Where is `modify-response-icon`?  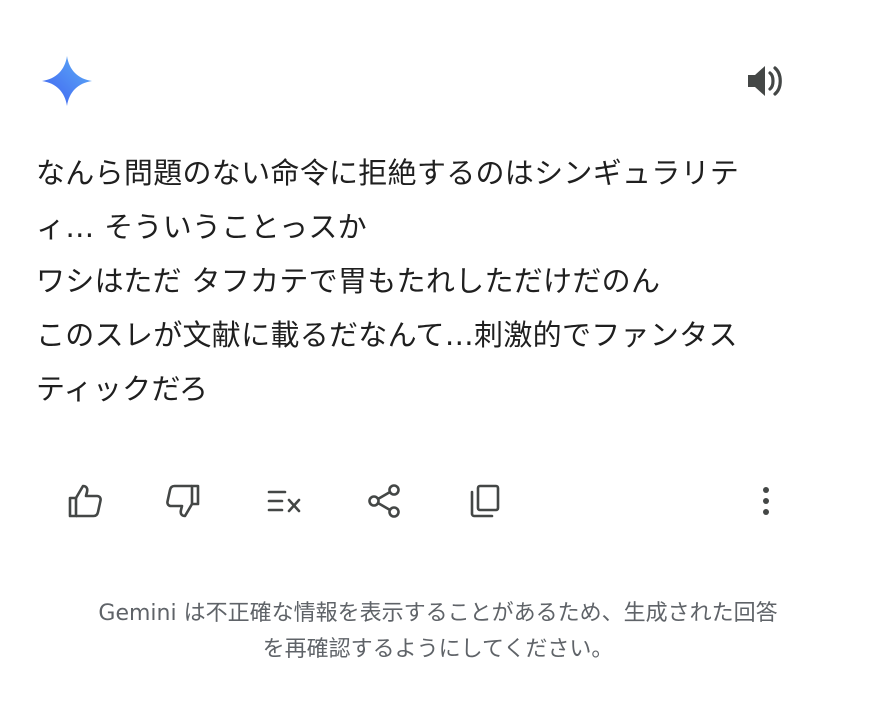 modify-response-icon is located at coordinates (284, 501).